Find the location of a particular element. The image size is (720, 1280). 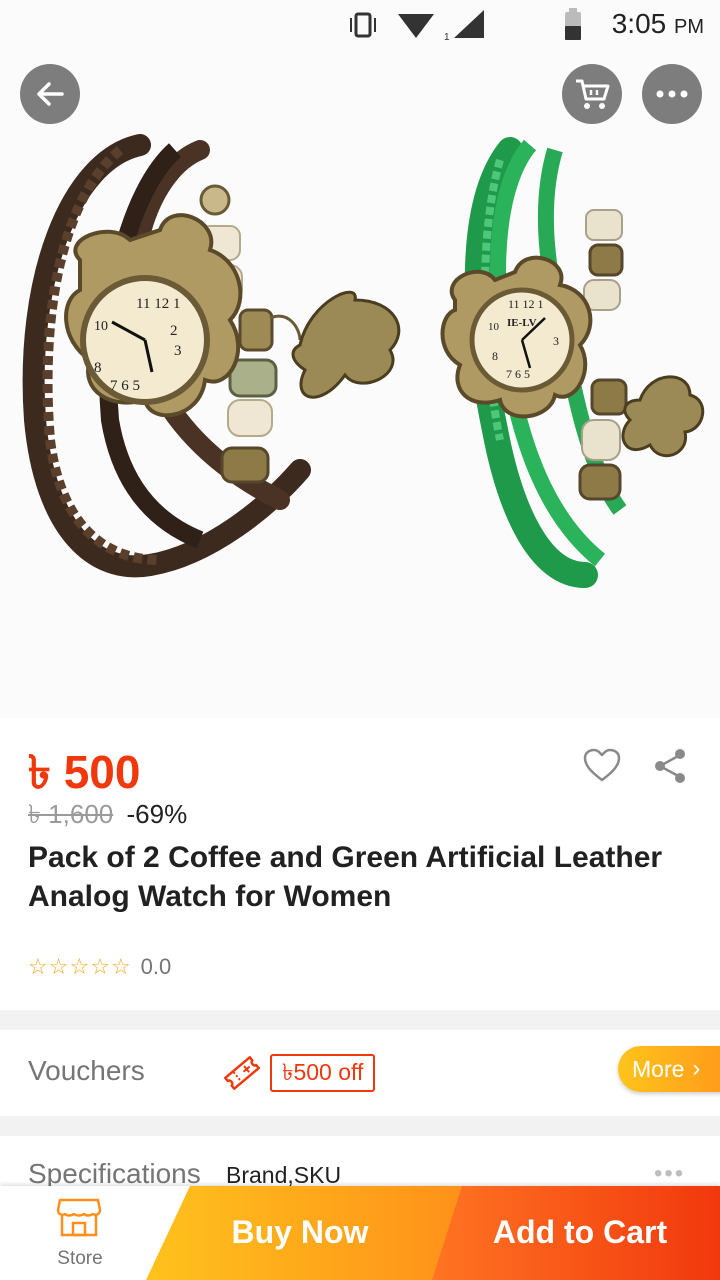

specifications-value: Brand,SKU is located at coordinates (284, 1175).